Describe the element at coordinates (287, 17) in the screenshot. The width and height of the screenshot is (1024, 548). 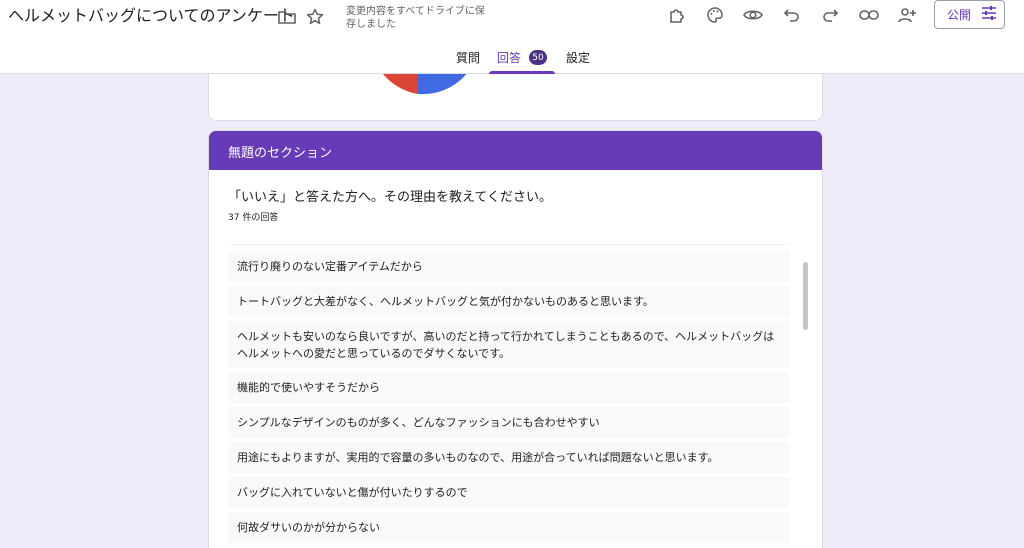
I see `folder-icon` at that location.